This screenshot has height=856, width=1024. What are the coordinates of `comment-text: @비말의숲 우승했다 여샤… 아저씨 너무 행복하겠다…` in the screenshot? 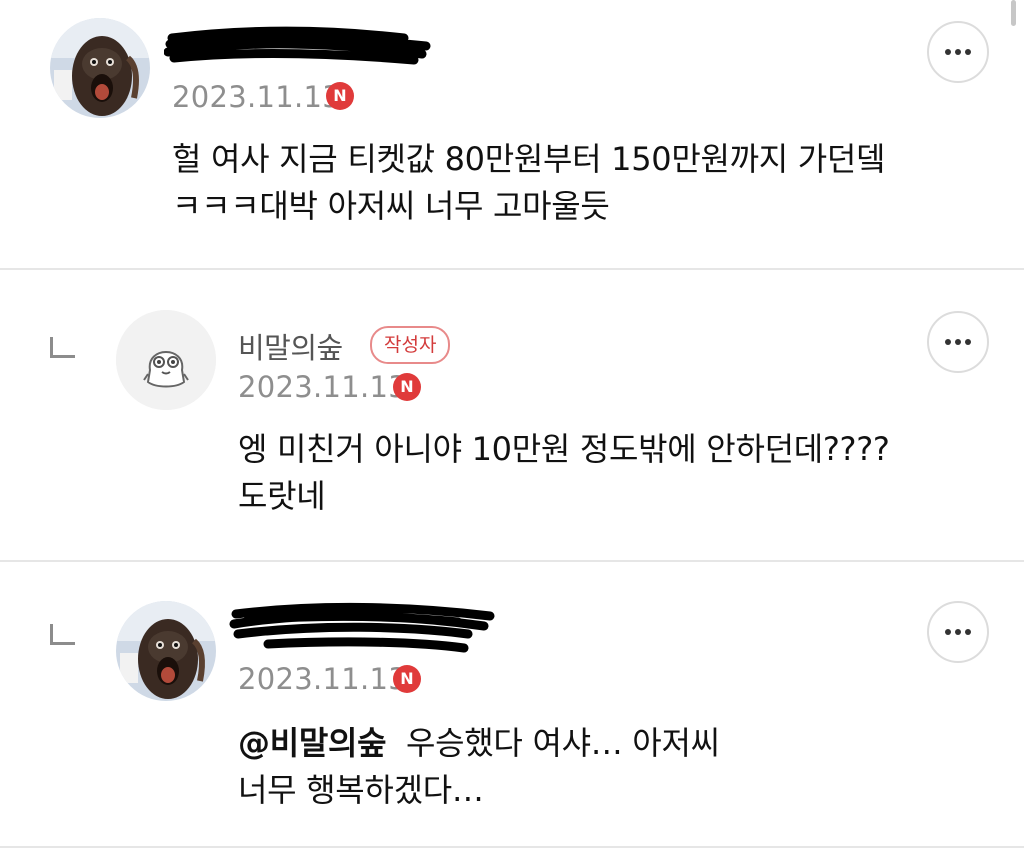 It's located at (479, 767).